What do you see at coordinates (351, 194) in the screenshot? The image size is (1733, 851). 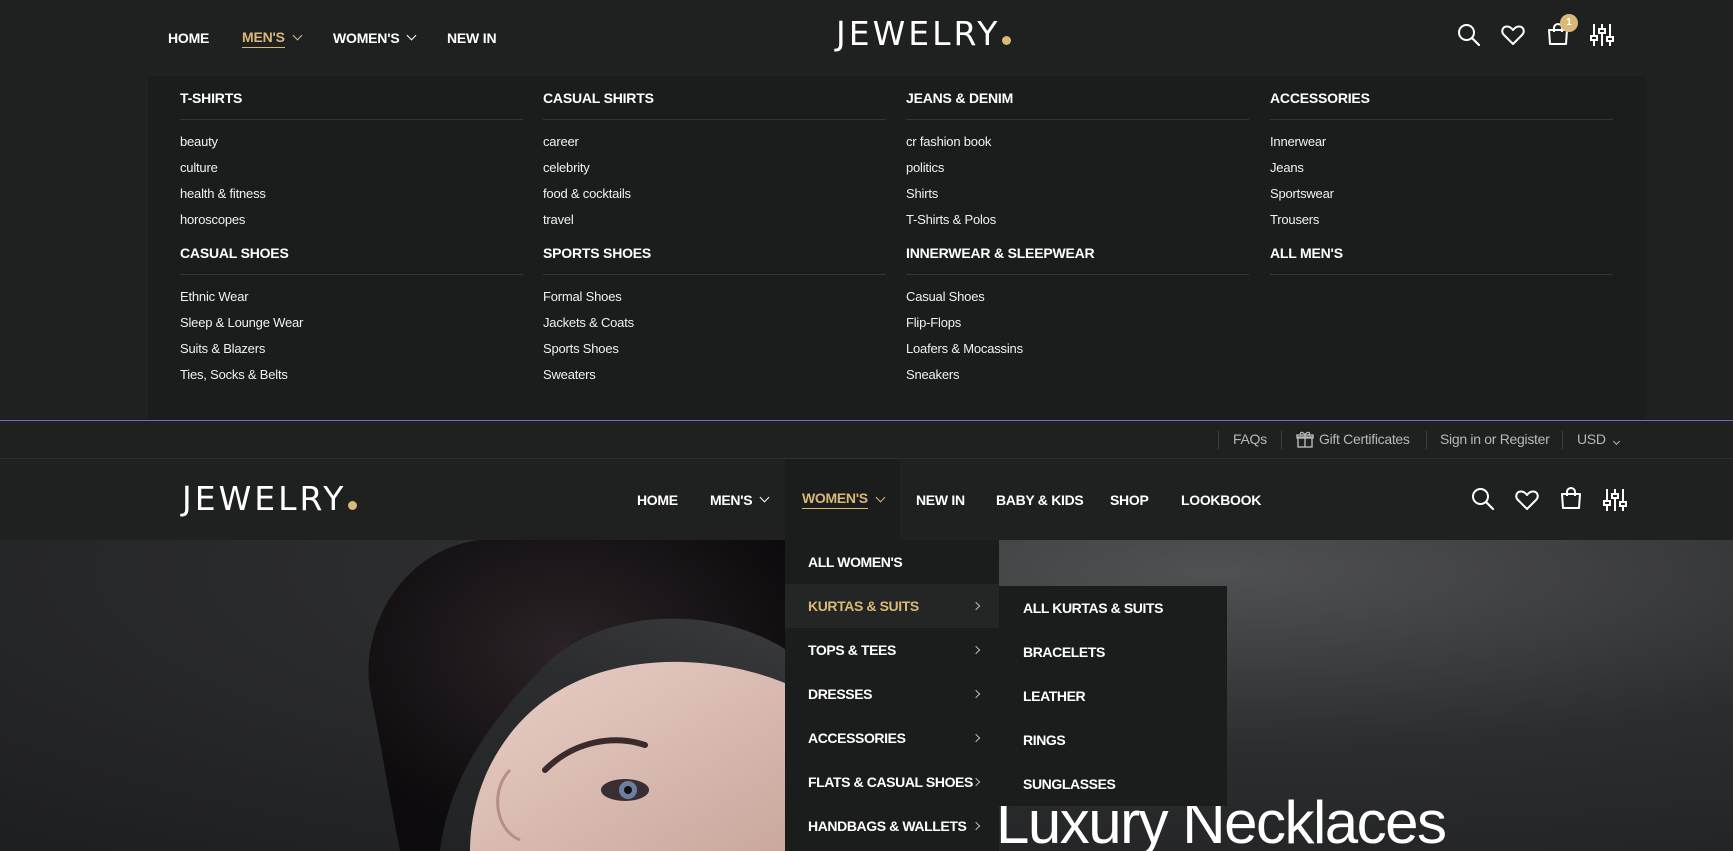 I see `mega-menu-link: health & fitness` at bounding box center [351, 194].